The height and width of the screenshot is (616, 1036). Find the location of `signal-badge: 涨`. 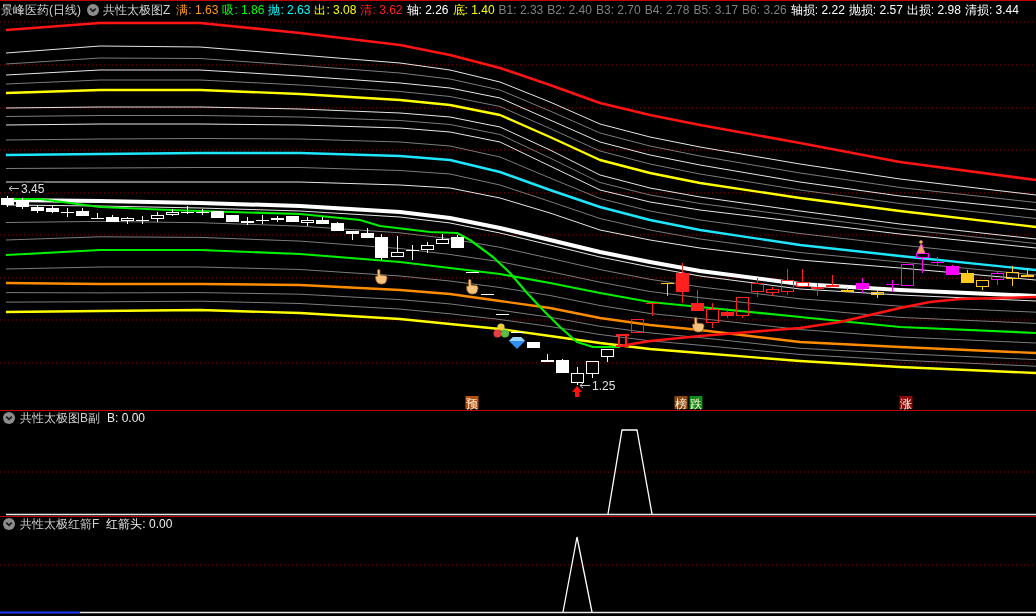

signal-badge: 涨 is located at coordinates (906, 403).